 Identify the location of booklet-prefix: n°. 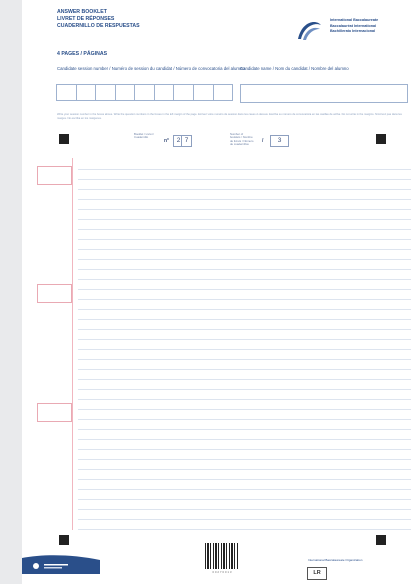
(167, 141).